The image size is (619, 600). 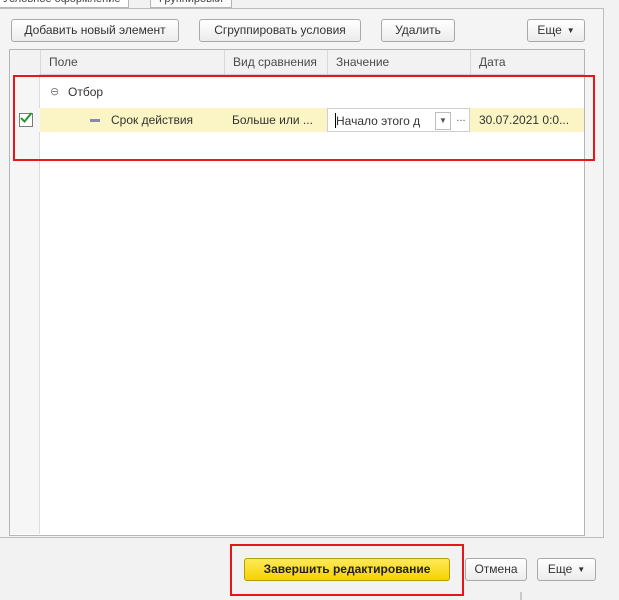 What do you see at coordinates (297, 92) in the screenshot?
I see `group-row: ⊖ Отбор` at bounding box center [297, 92].